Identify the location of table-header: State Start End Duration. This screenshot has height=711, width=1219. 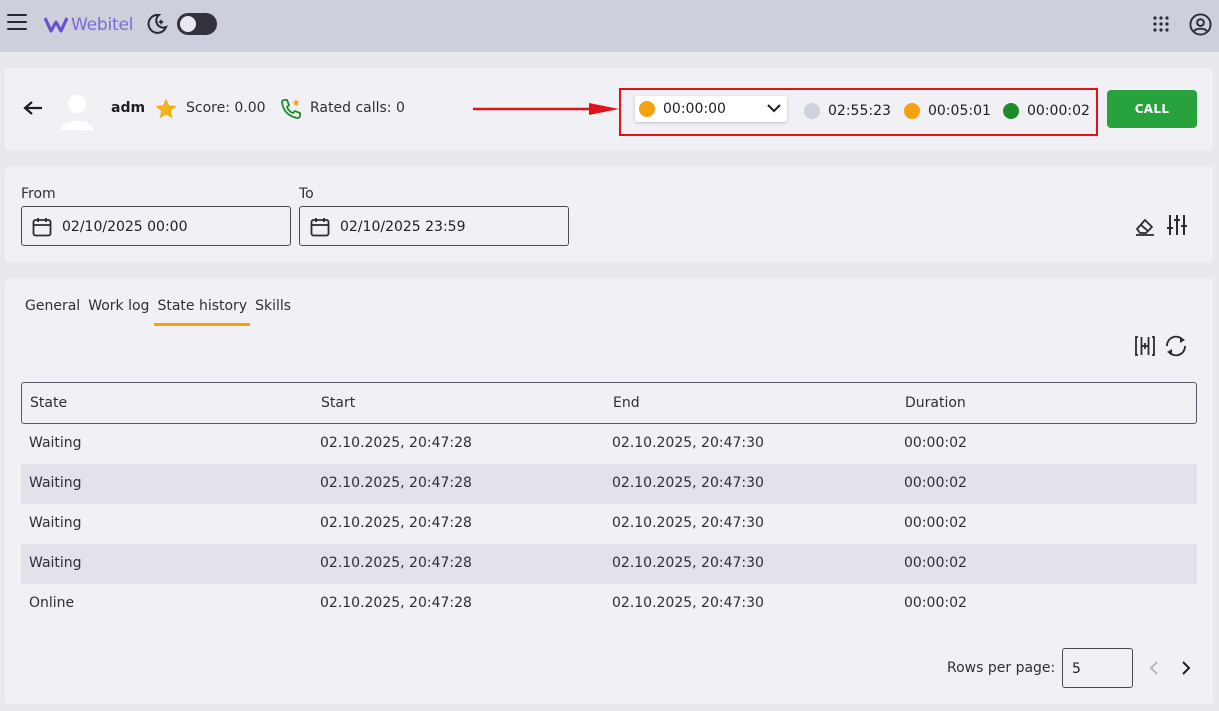
(609, 403).